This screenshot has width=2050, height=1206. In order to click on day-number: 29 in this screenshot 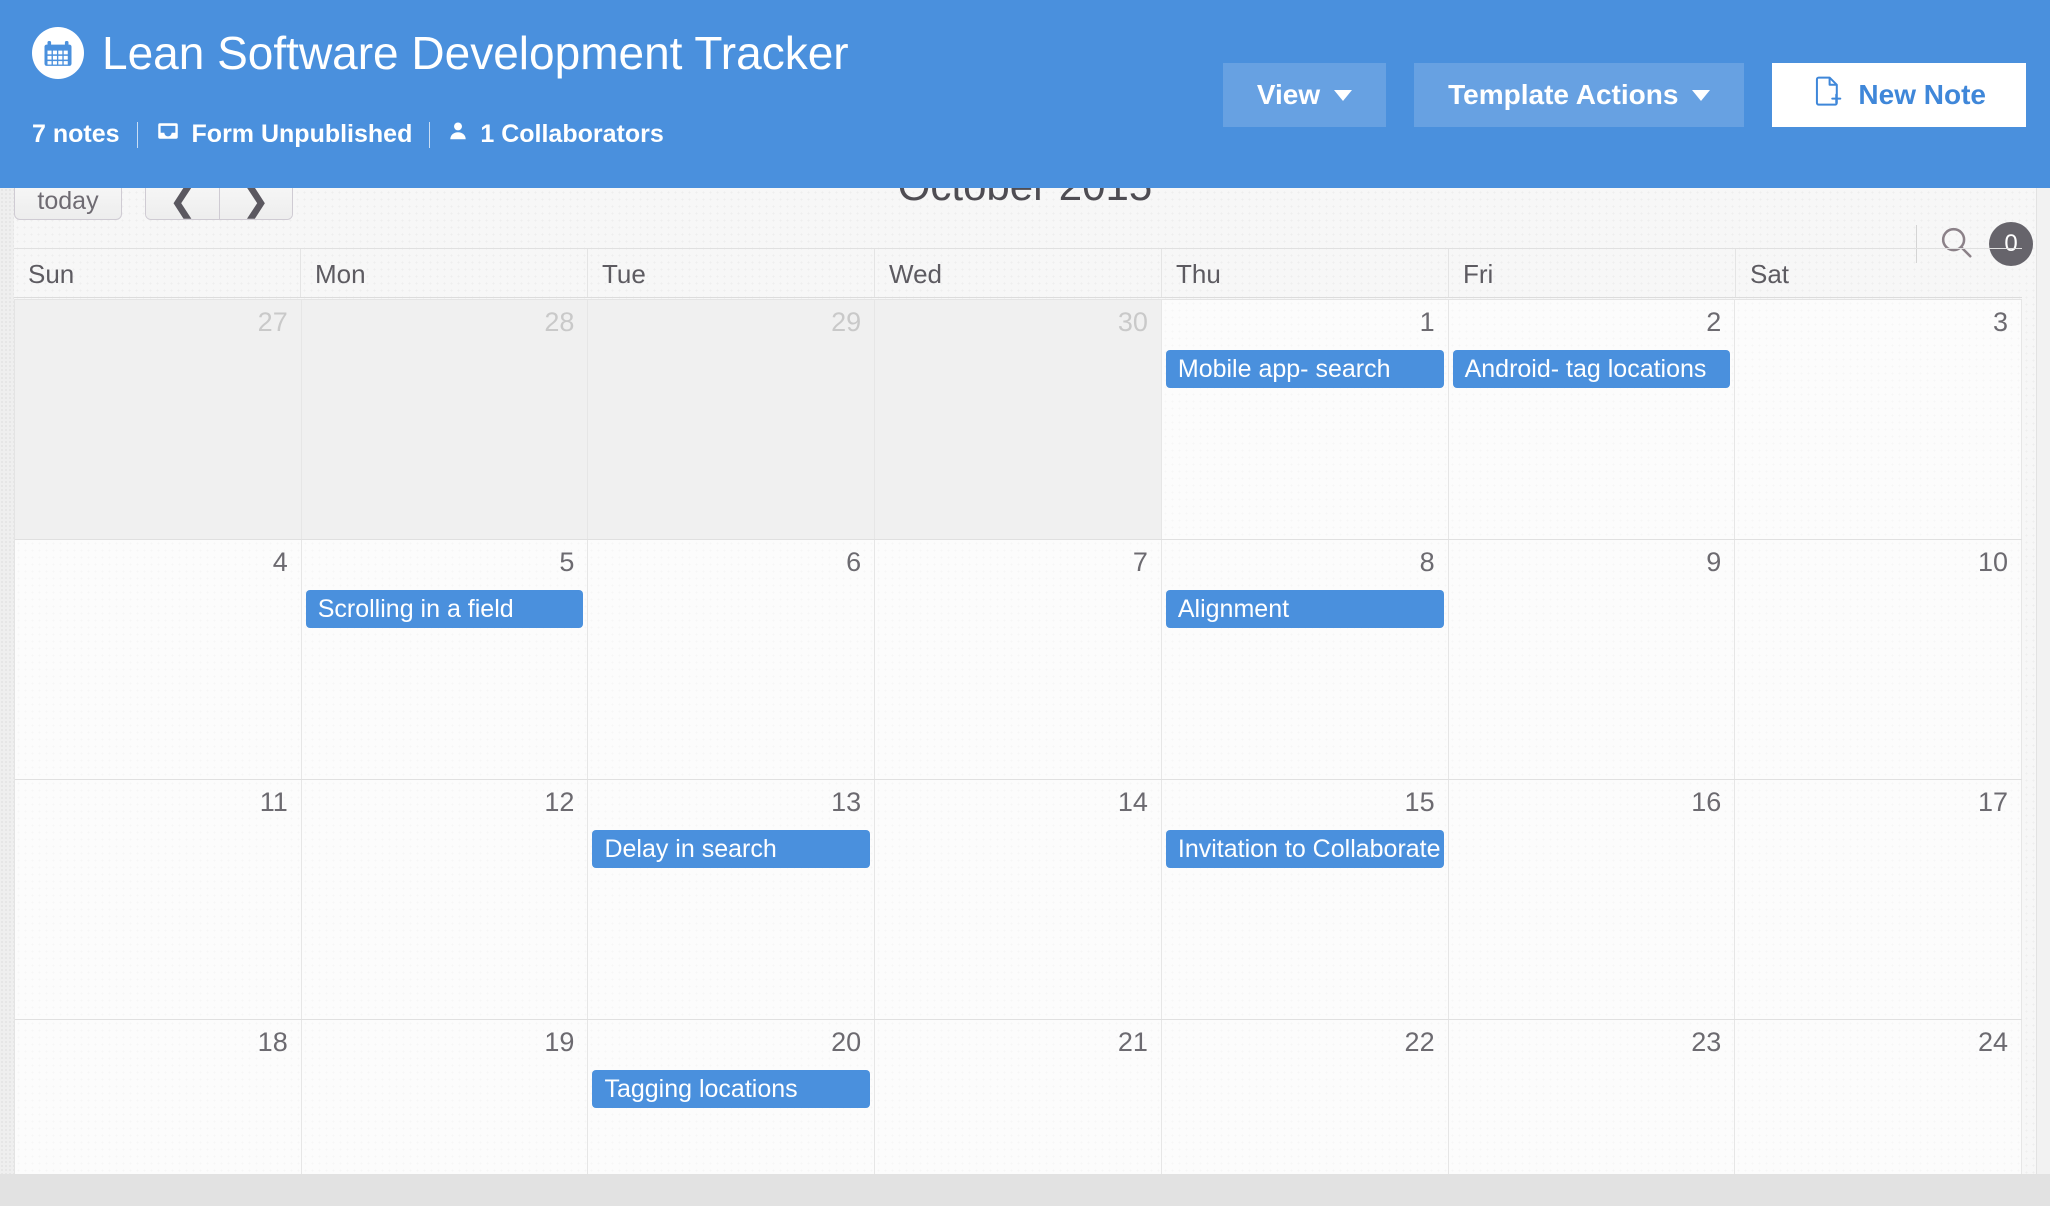, I will do `click(846, 322)`.